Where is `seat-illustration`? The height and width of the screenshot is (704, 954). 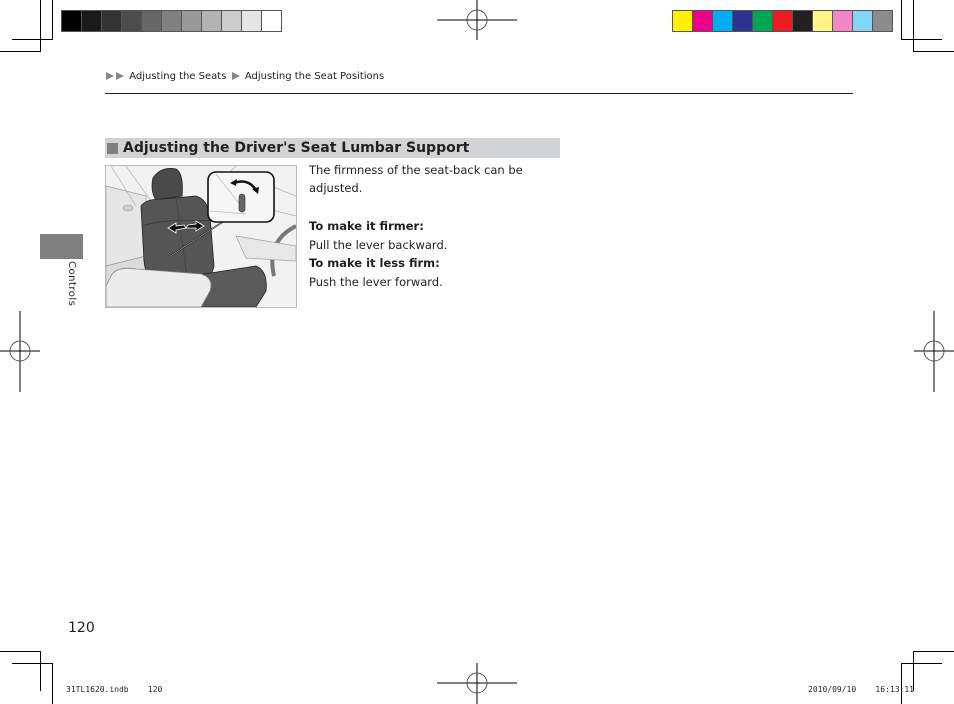 seat-illustration is located at coordinates (201, 236).